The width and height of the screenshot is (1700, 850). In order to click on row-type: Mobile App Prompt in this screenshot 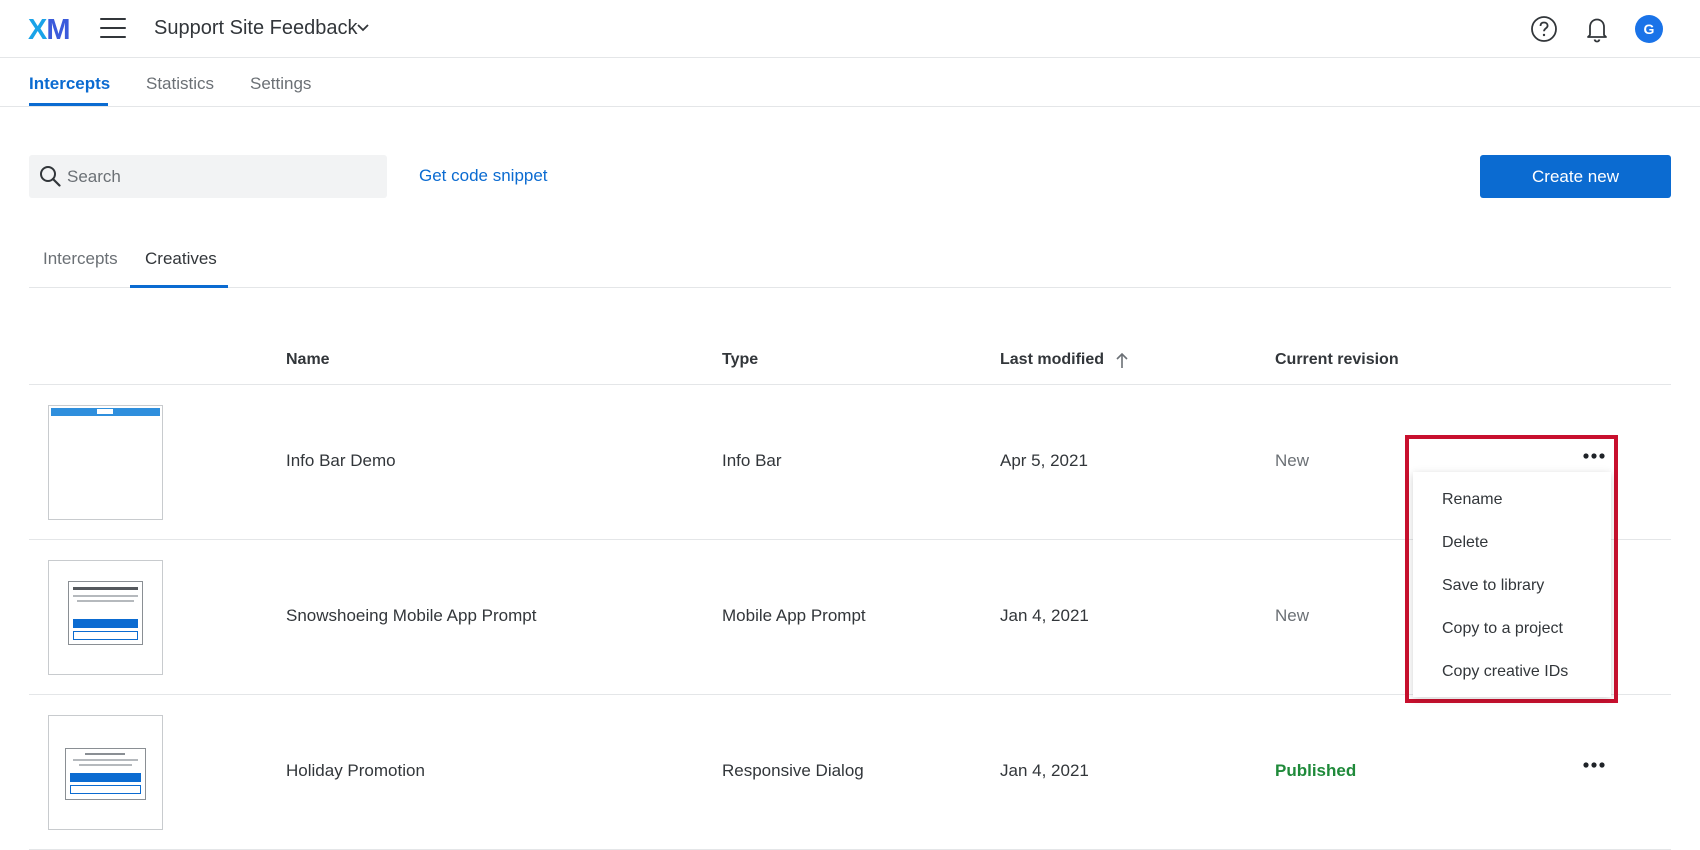, I will do `click(794, 615)`.